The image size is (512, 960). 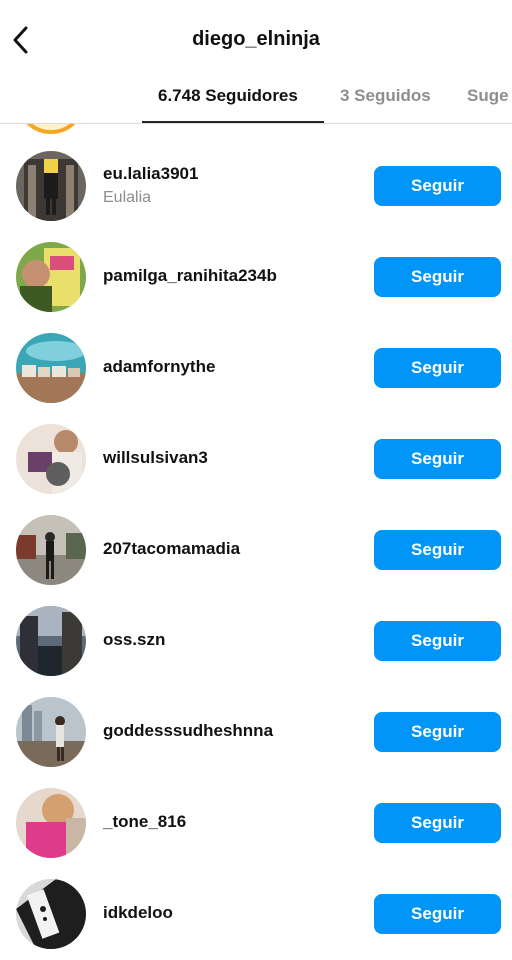 What do you see at coordinates (256, 172) in the screenshot?
I see `follower-row: eu.lalia3901 Eulalia Seguir` at bounding box center [256, 172].